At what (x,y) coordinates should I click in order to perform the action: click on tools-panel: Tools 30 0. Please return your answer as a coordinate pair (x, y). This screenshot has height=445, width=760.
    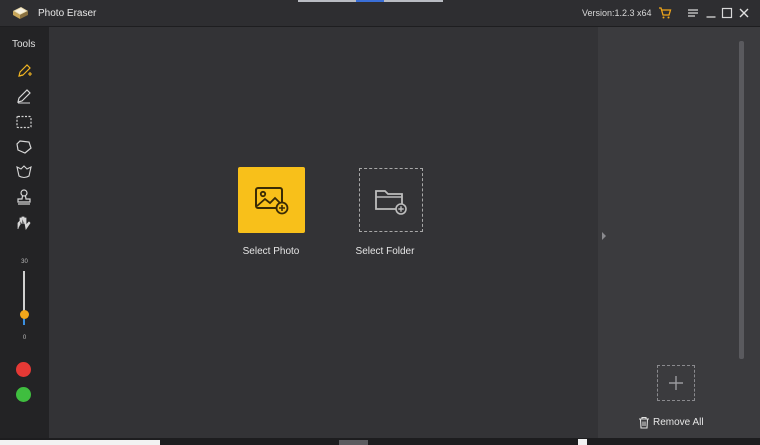
    Looking at the image, I should click on (24, 232).